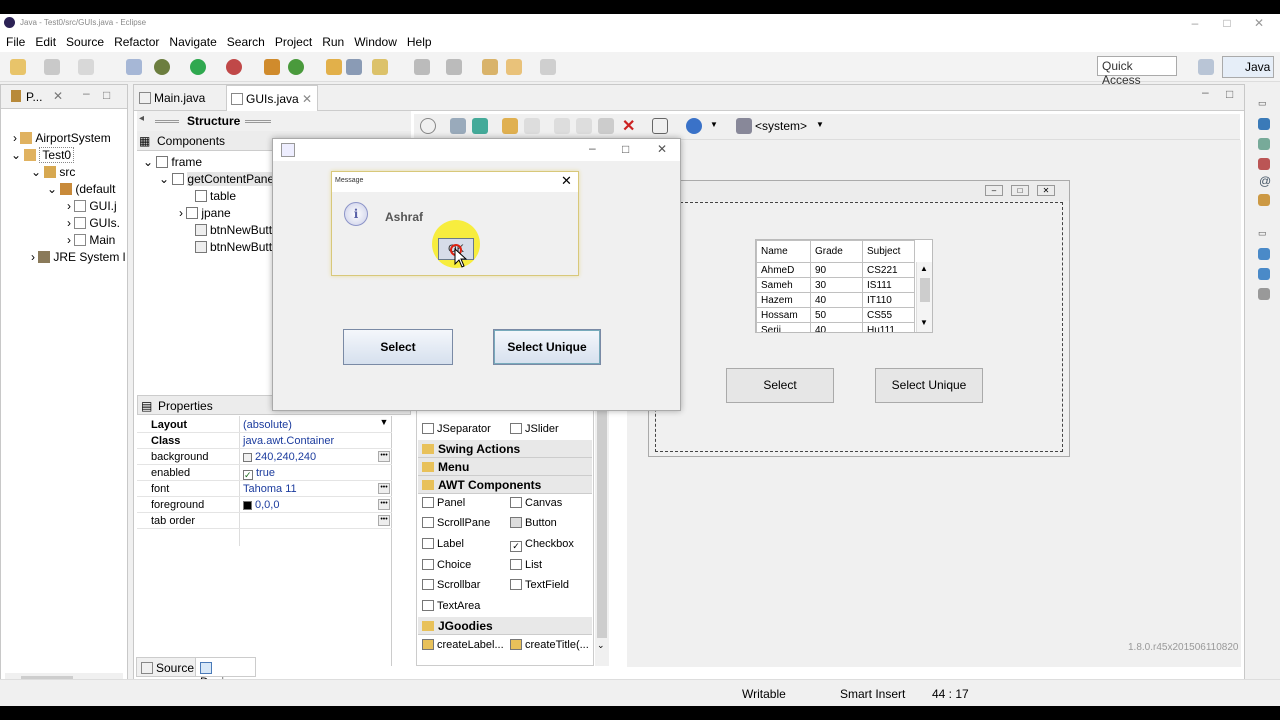 This screenshot has width=1280, height=720. What do you see at coordinates (505, 467) in the screenshot?
I see `palette-menu: Menu` at bounding box center [505, 467].